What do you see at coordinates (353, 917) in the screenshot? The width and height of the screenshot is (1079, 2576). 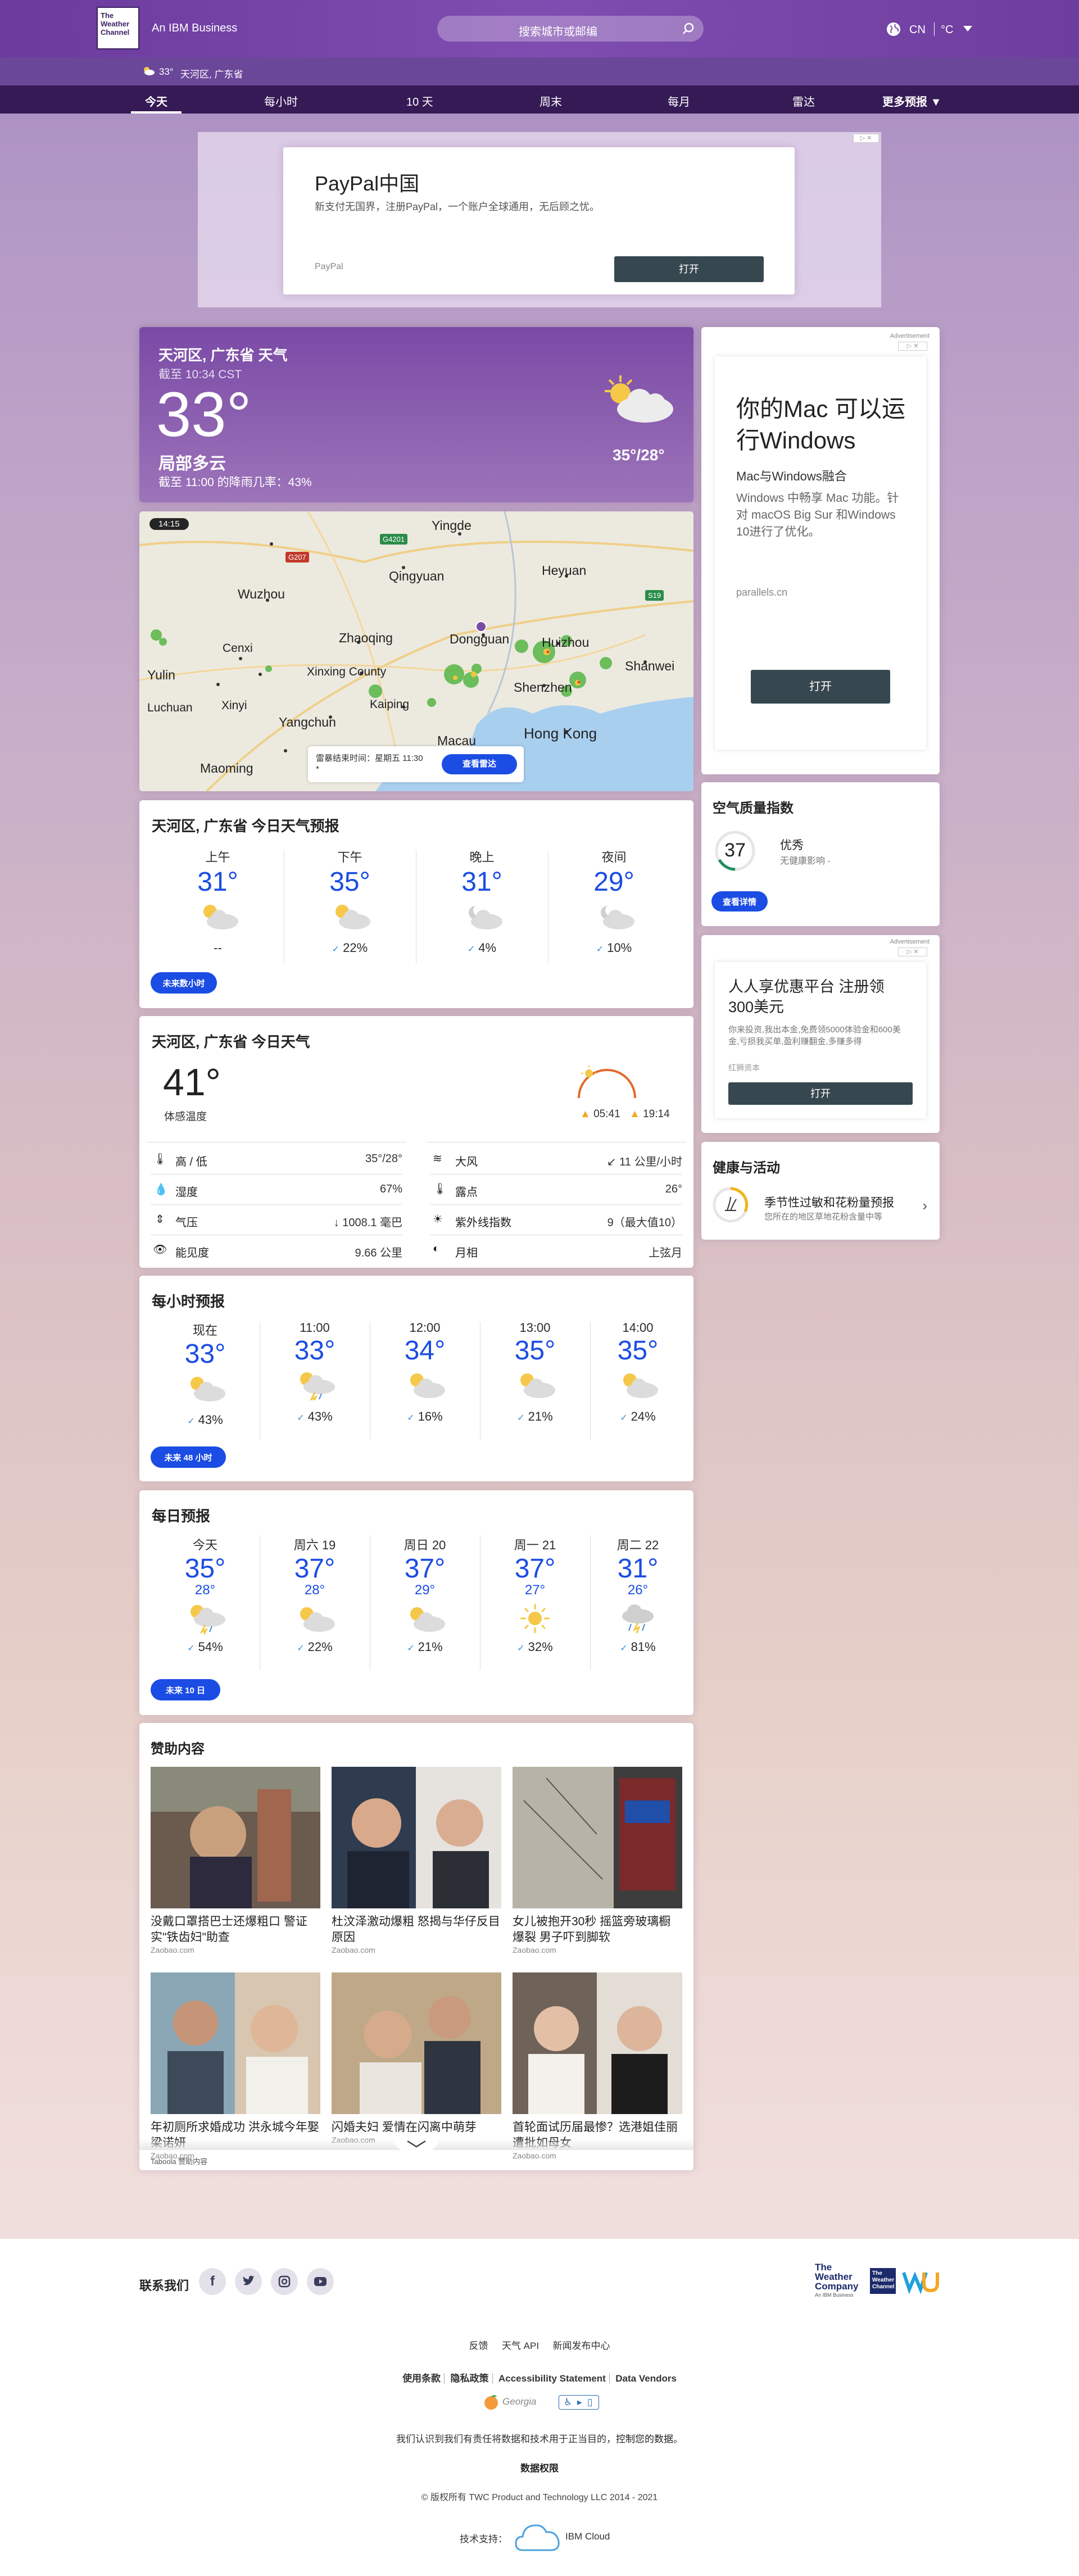 I see `partly-cloudy-icon` at bounding box center [353, 917].